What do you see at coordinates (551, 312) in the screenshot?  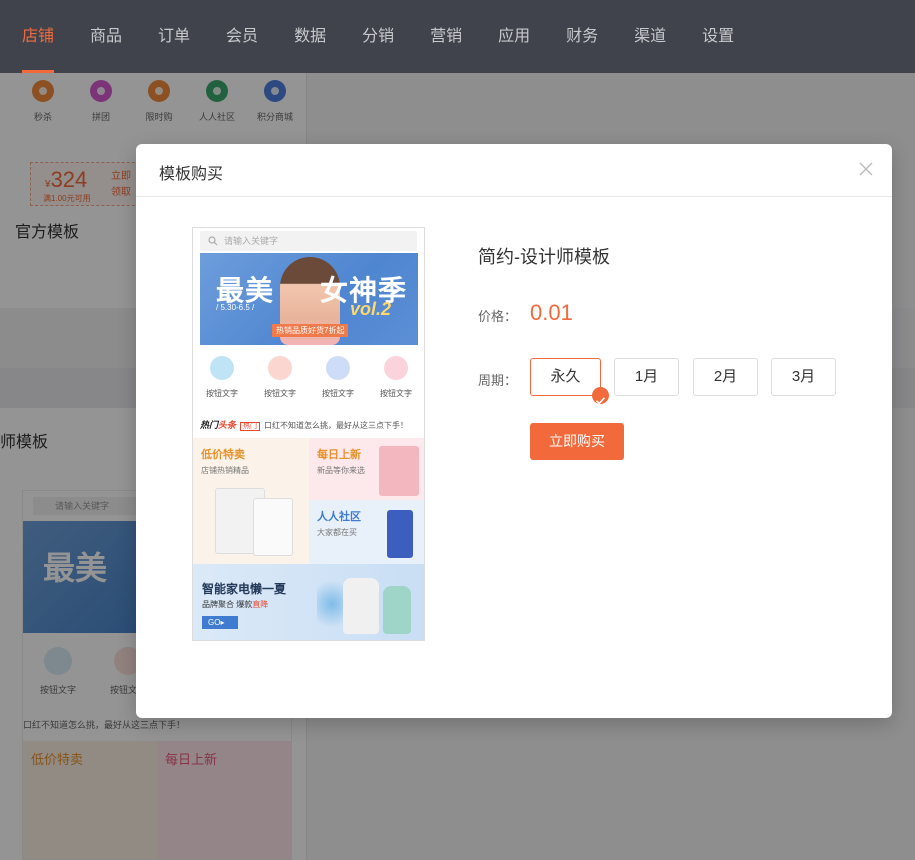 I see `price-value: 0.01` at bounding box center [551, 312].